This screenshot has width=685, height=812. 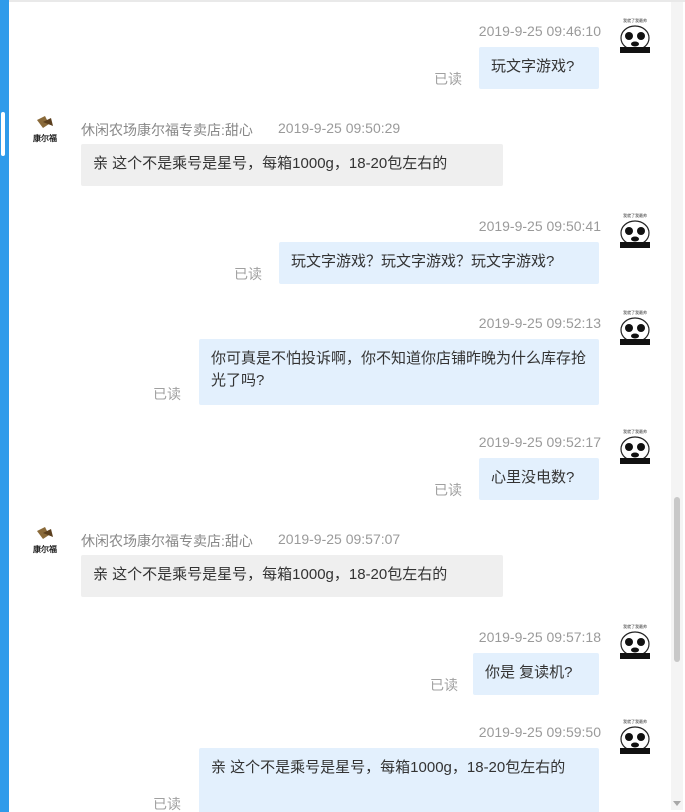 I want to click on left-accent-marker, so click(x=3, y=134).